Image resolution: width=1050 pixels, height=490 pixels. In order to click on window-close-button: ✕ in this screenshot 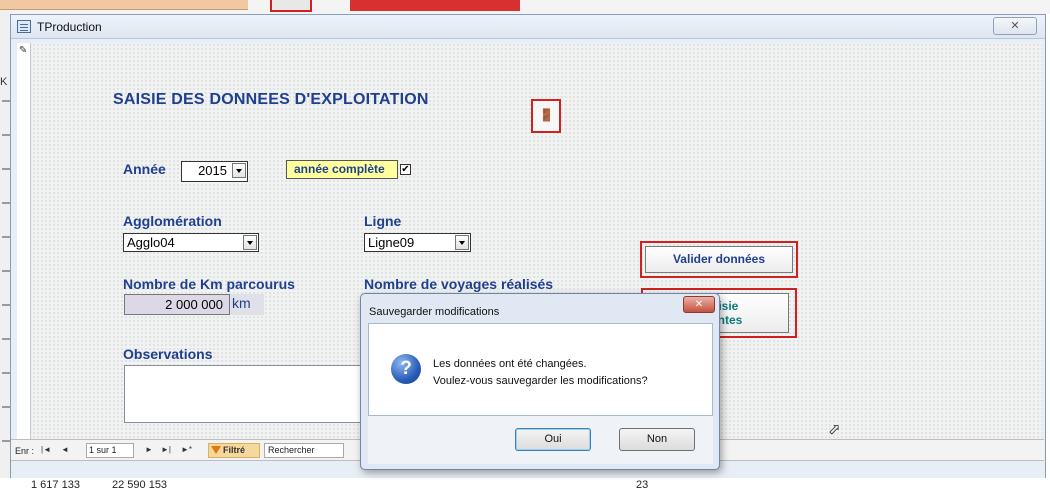, I will do `click(1015, 26)`.